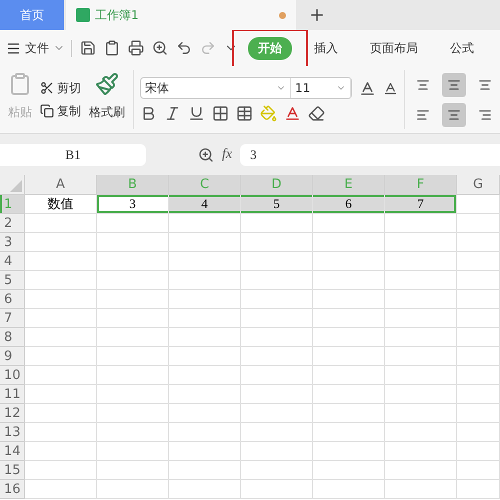  Describe the element at coordinates (367, 88) in the screenshot. I see `increase-font-icon` at that location.